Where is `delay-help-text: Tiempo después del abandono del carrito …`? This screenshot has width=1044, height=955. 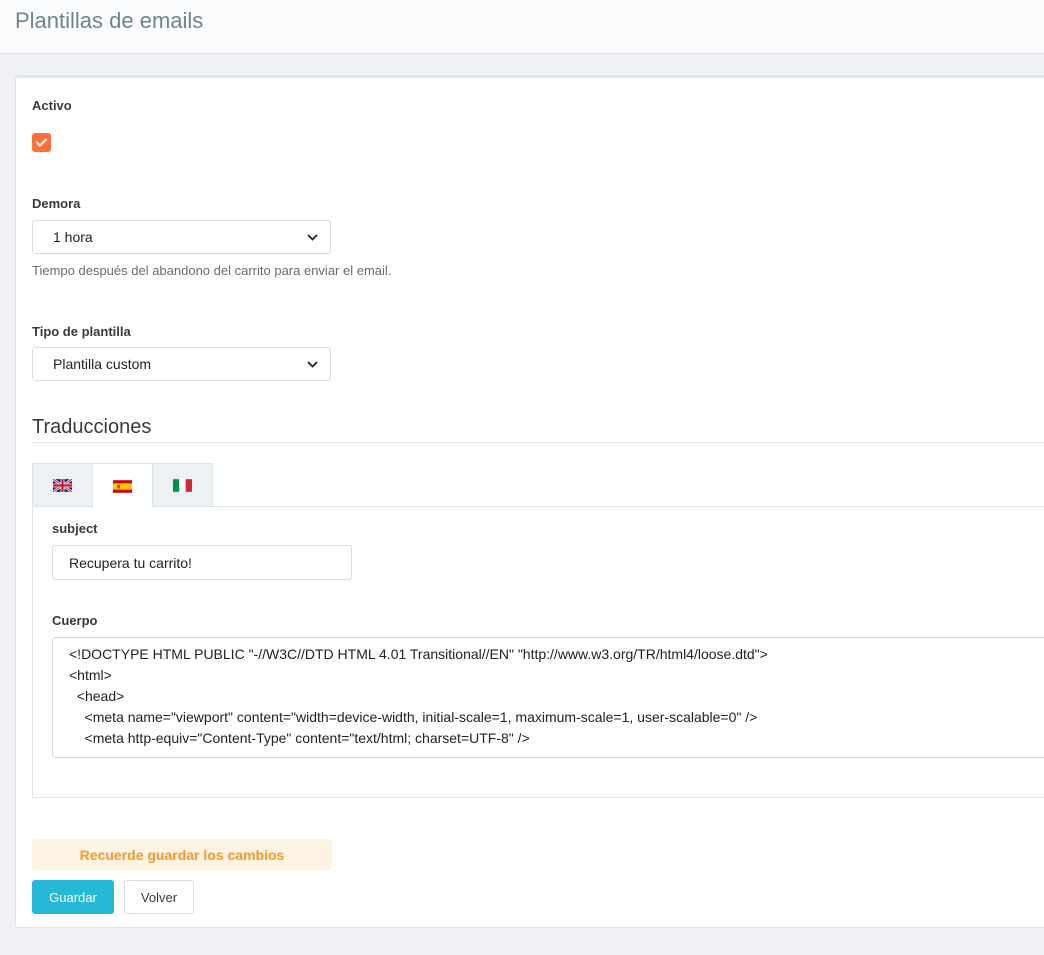 delay-help-text: Tiempo después del abandono del carrito … is located at coordinates (212, 270).